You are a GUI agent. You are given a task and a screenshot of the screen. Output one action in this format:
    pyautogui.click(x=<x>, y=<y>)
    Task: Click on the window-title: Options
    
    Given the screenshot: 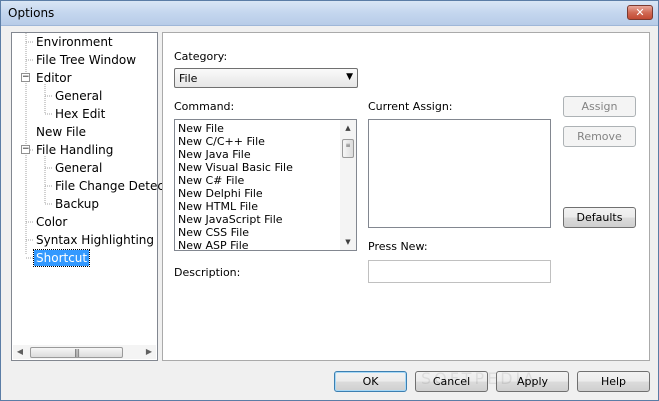 What is the action you would take?
    pyautogui.click(x=31, y=13)
    